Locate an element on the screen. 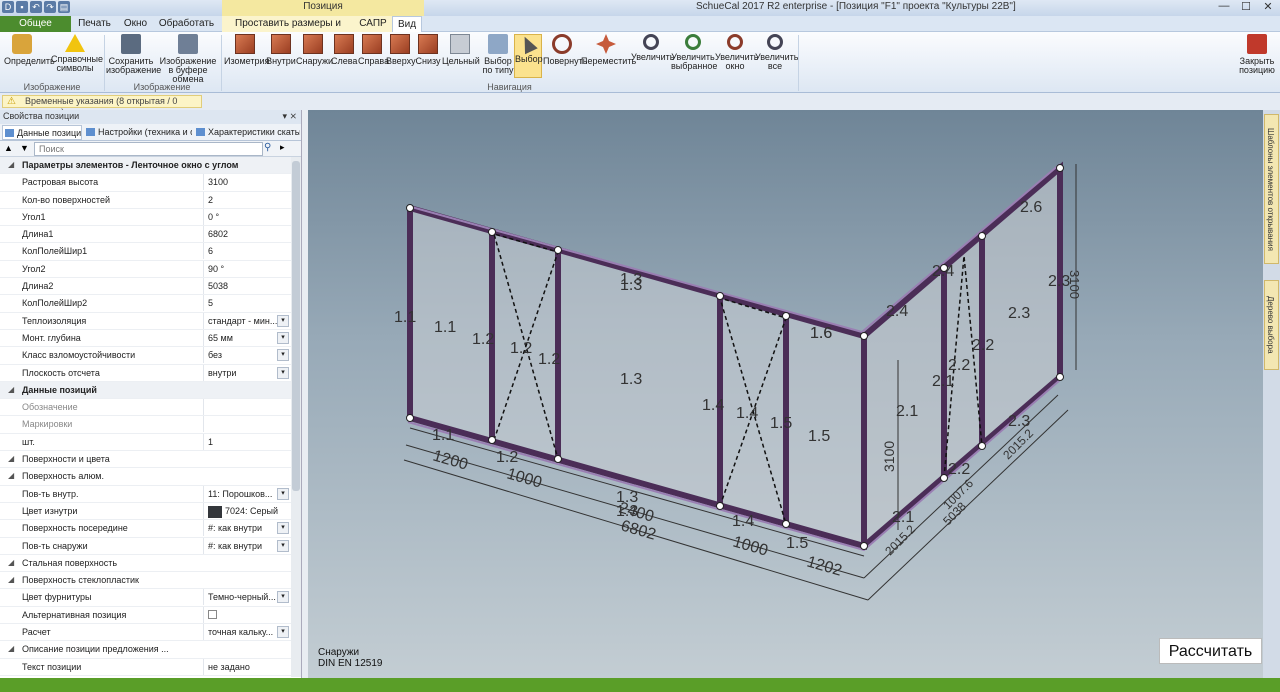 The height and width of the screenshot is (692, 1280). maximize-button: ☐ is located at coordinates (1246, 6).